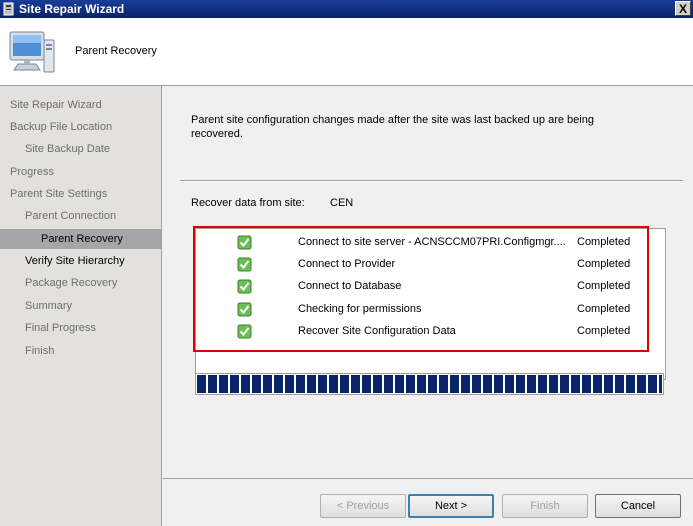  What do you see at coordinates (71, 283) in the screenshot?
I see `sidebar-item-package-recovery: Package Recovery` at bounding box center [71, 283].